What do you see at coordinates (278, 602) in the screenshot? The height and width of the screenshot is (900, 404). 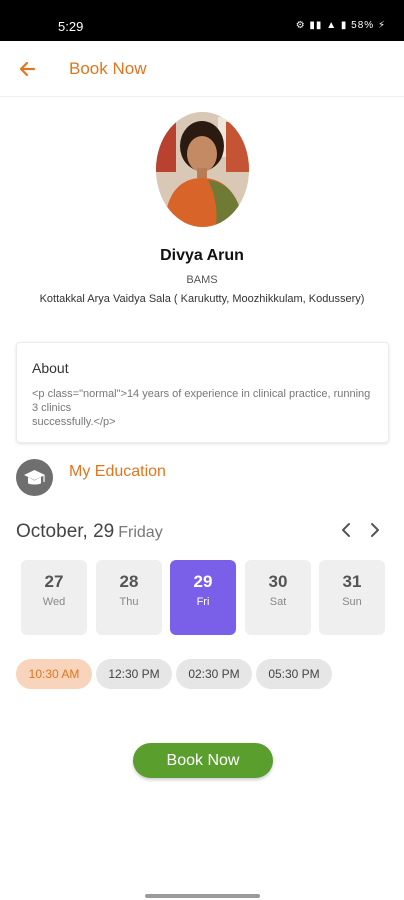 I see `day-name: Sat` at bounding box center [278, 602].